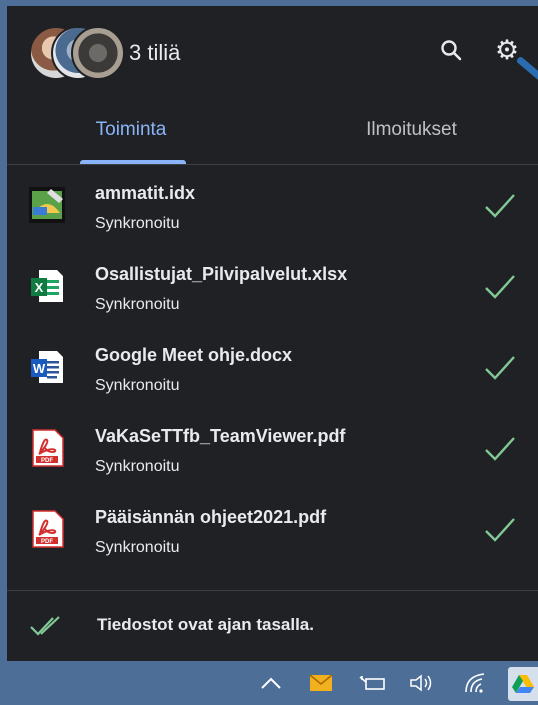 The height and width of the screenshot is (705, 538). What do you see at coordinates (47, 205) in the screenshot?
I see `idx-file-icon` at bounding box center [47, 205].